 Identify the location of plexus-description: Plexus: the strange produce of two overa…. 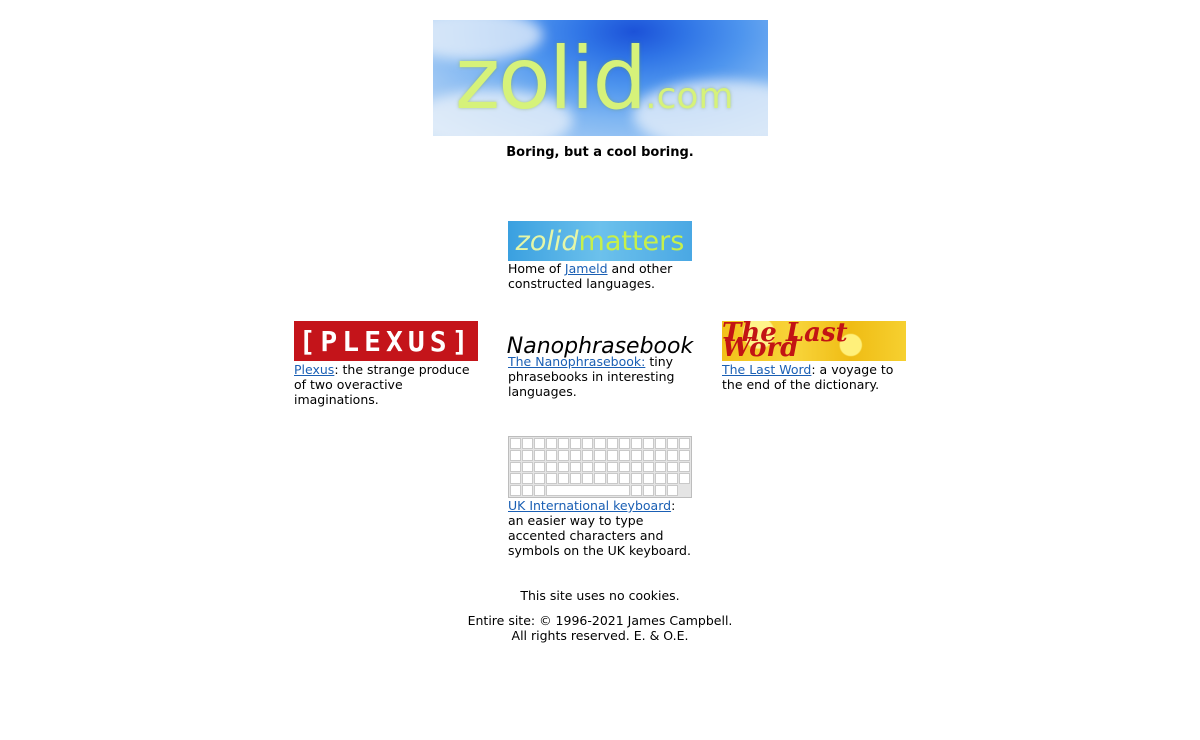
(386, 384).